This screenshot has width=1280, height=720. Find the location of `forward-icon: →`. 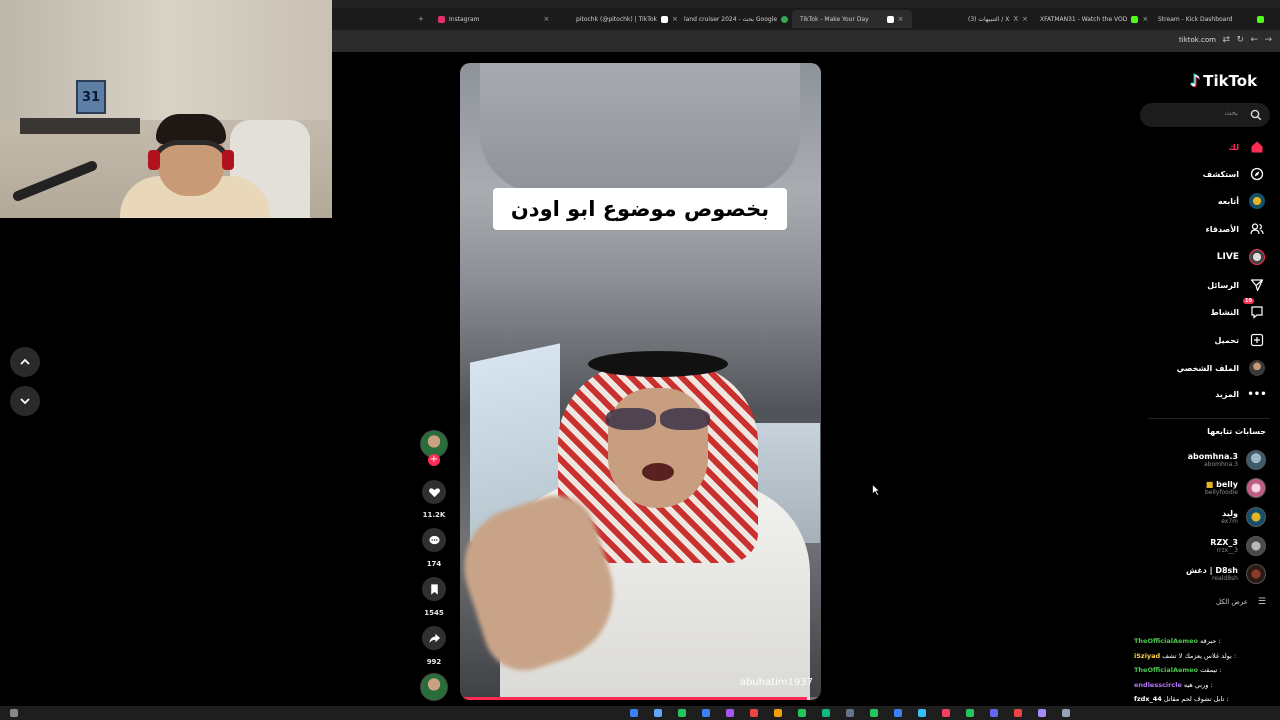

forward-icon: → is located at coordinates (1268, 40).